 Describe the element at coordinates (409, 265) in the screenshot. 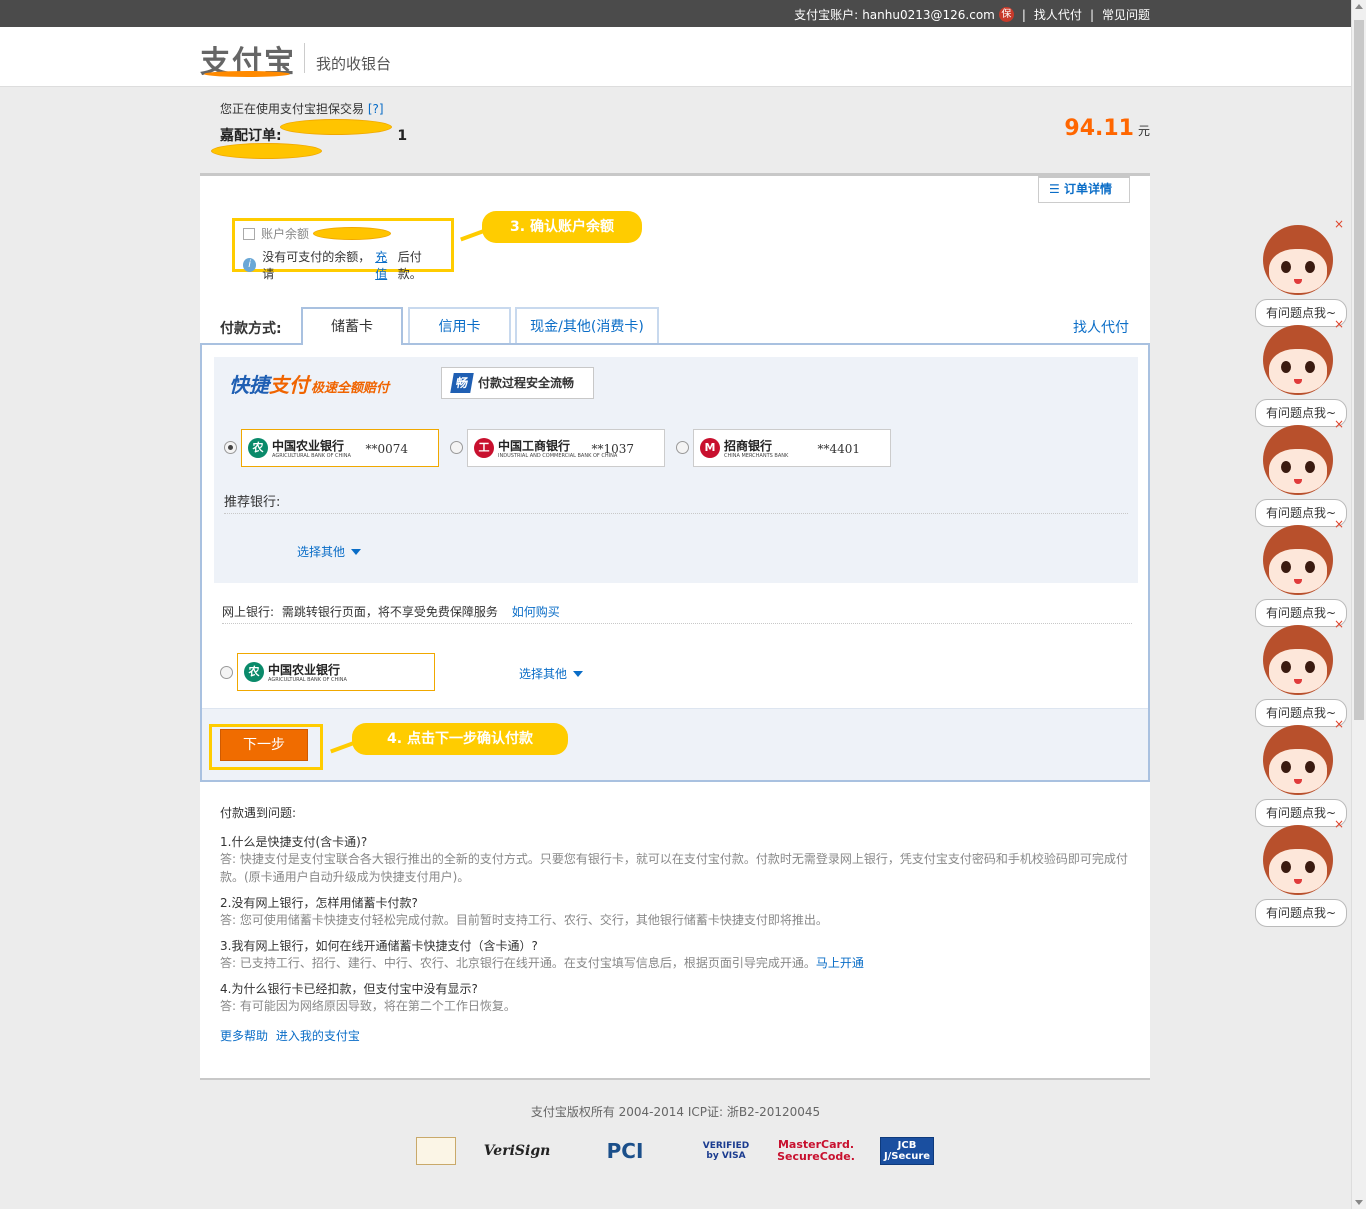

I see `no-balance-suffix: 后付款。` at that location.